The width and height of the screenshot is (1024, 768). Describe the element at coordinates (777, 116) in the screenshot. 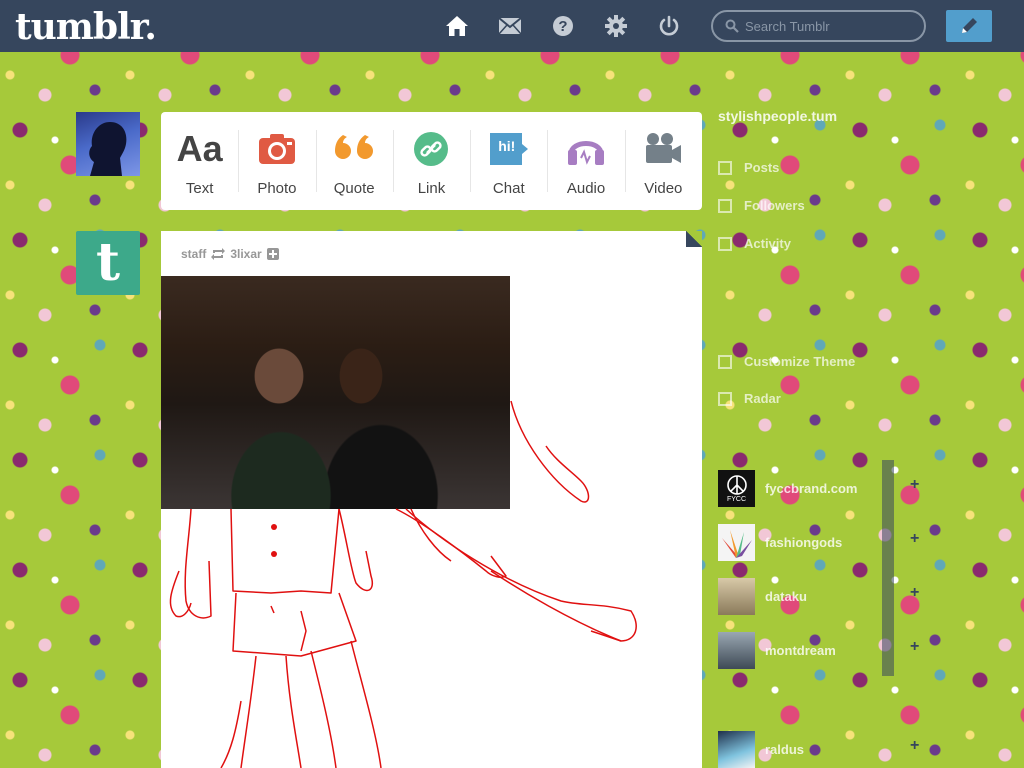

I see `sidebar-blog-title: stylishpeople.tum` at that location.